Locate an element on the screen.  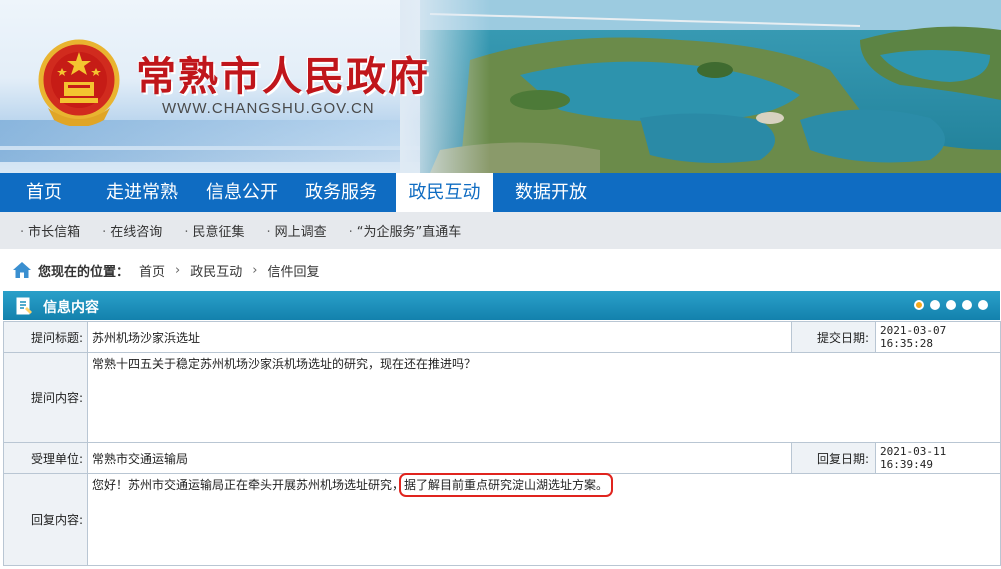
breadcrumb-label: 您现在的位置： is located at coordinates (84, 272).